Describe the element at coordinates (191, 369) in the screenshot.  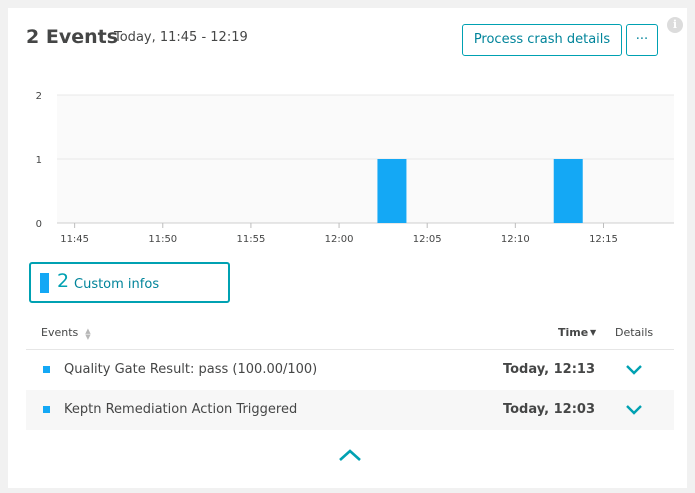
I see `event-name: Quality Gate Result: pass (100.00/100)` at that location.